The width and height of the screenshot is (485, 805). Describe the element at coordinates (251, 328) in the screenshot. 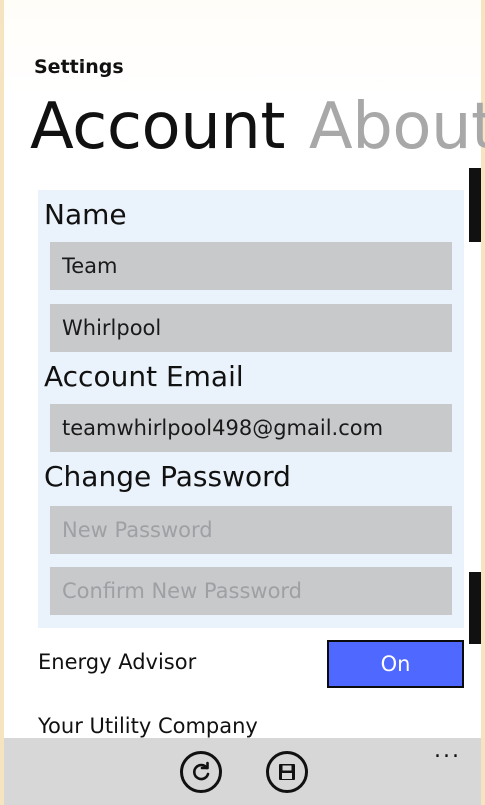

I see `last-name-field` at that location.